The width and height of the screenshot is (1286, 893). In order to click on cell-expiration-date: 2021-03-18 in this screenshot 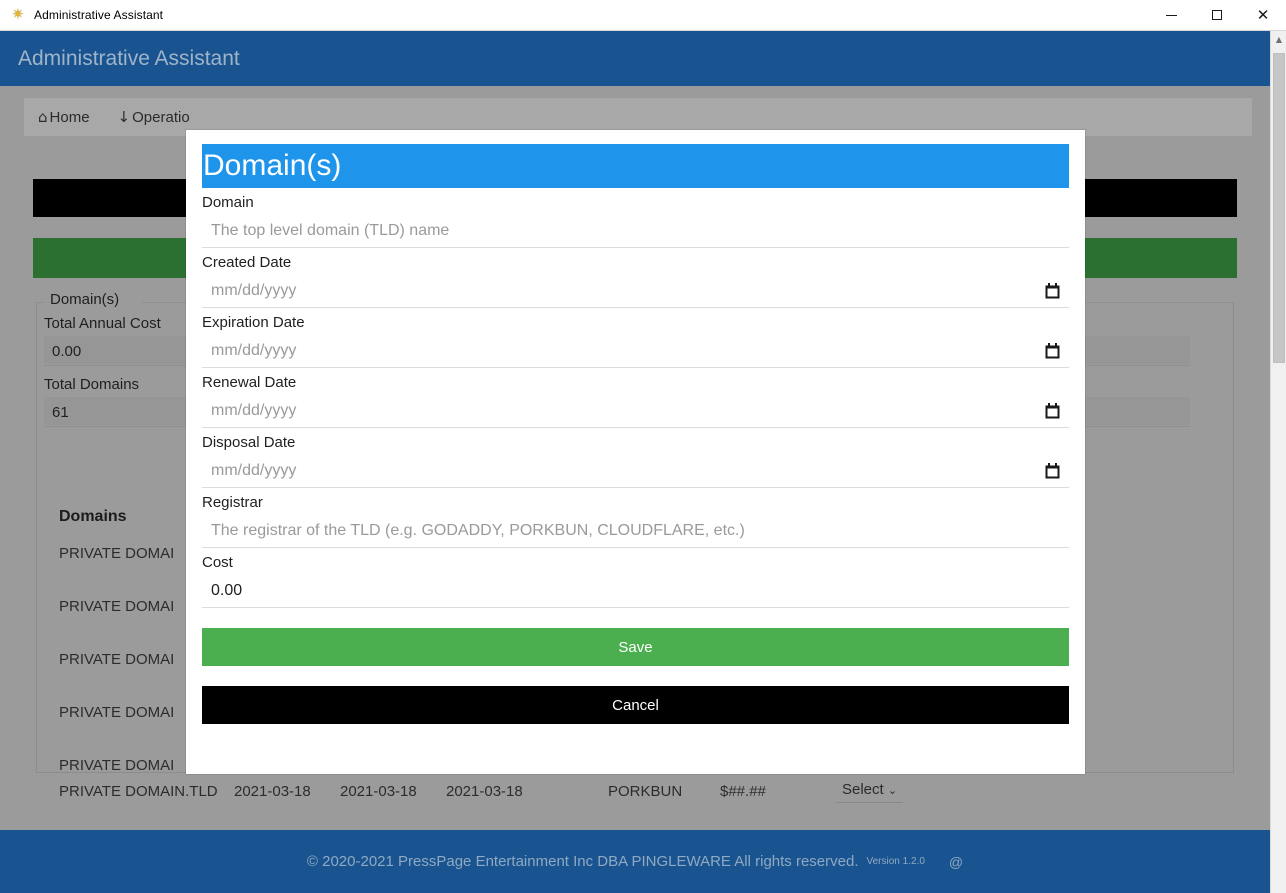, I will do `click(378, 791)`.